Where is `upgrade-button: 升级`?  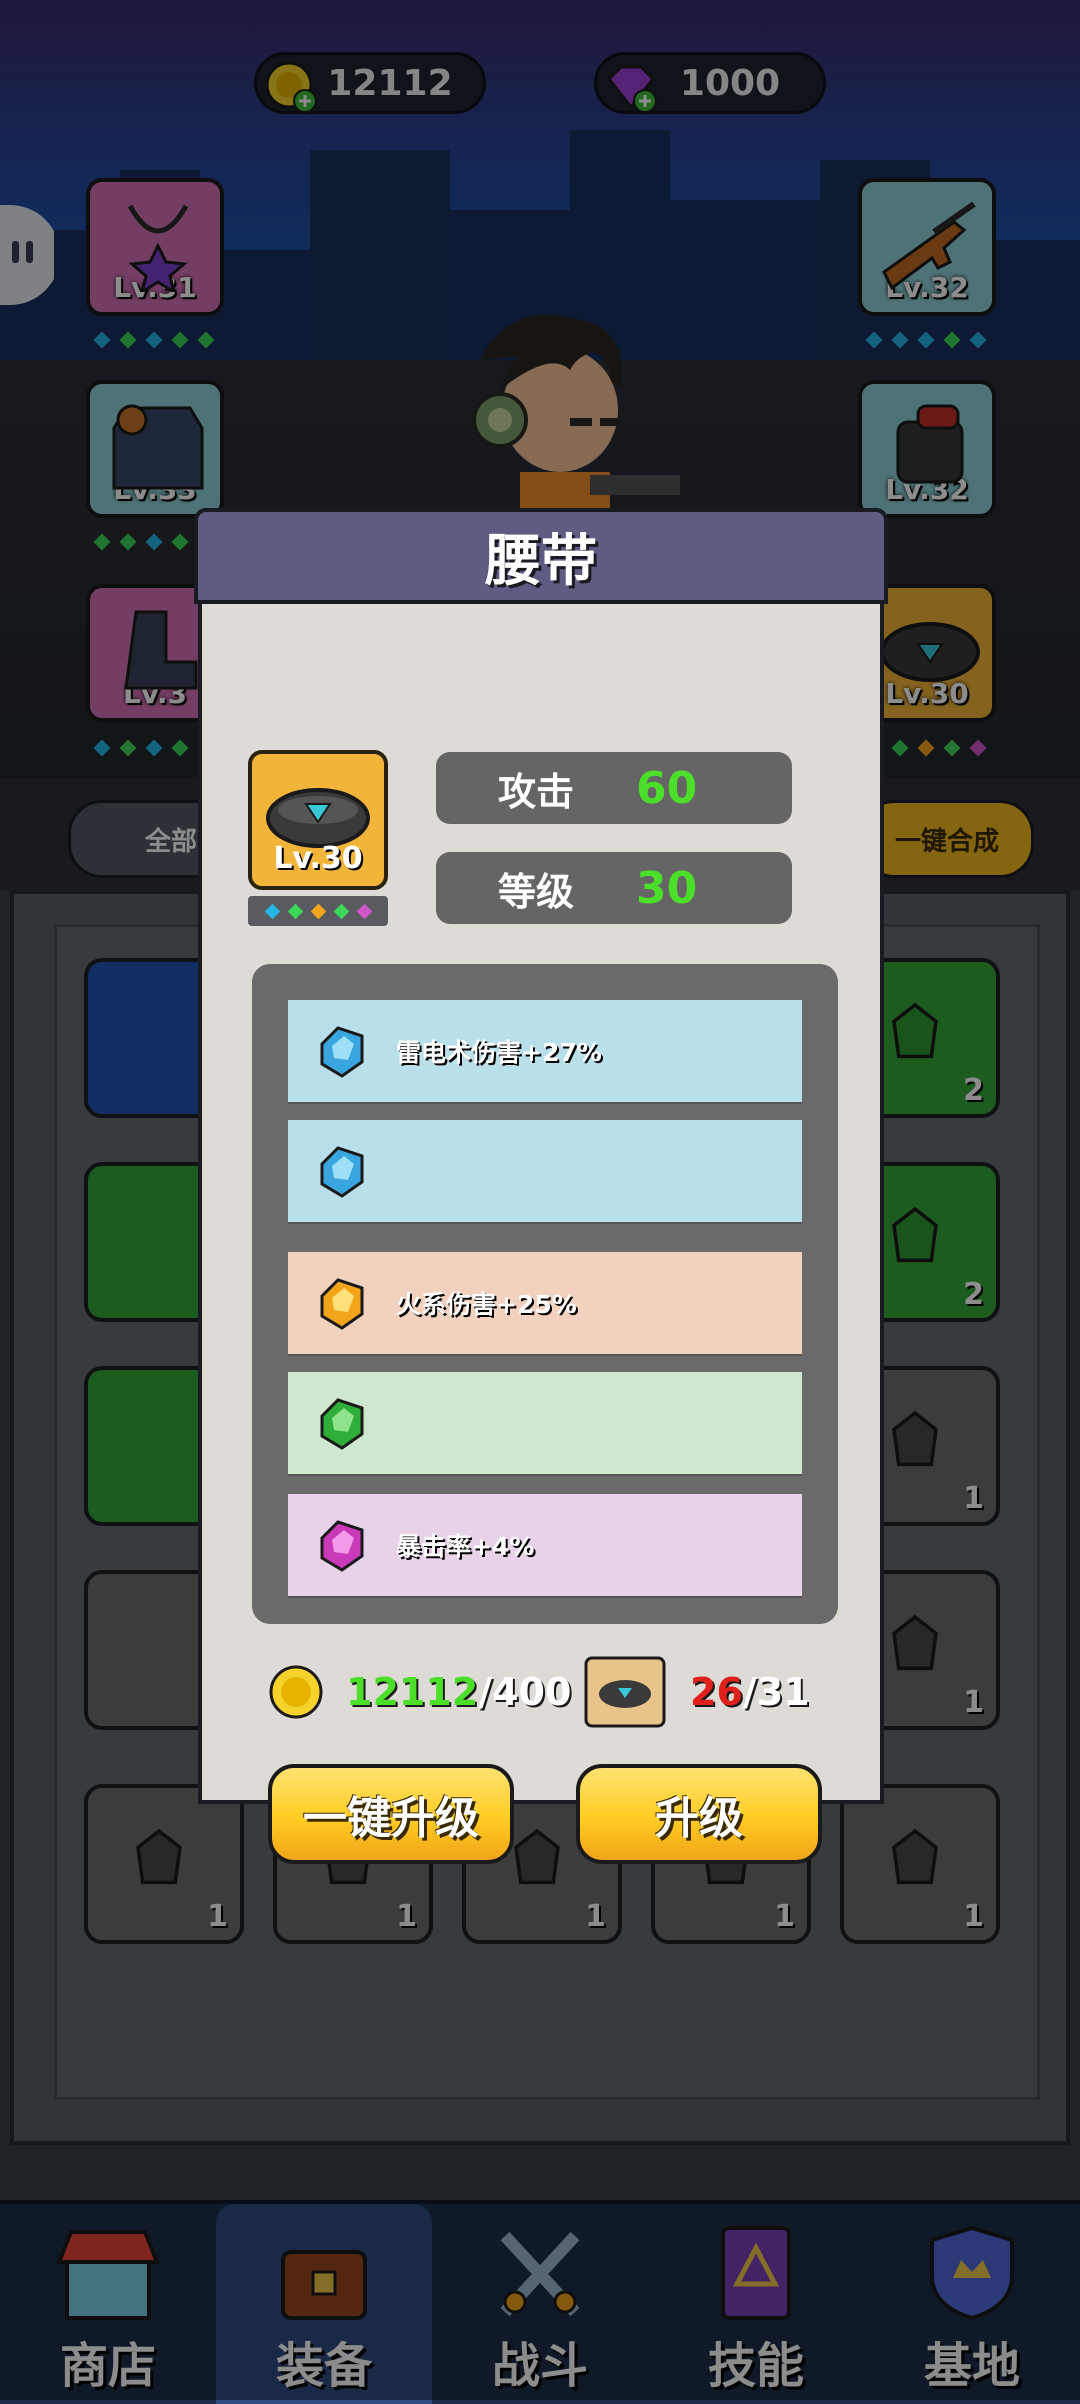
upgrade-button: 升级 is located at coordinates (699, 1814).